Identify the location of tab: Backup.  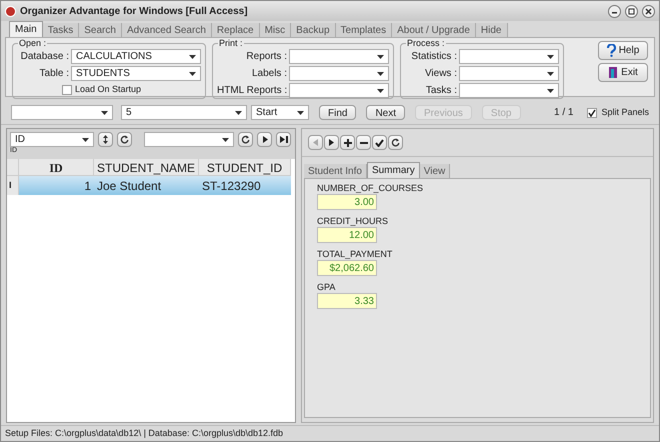
(313, 30).